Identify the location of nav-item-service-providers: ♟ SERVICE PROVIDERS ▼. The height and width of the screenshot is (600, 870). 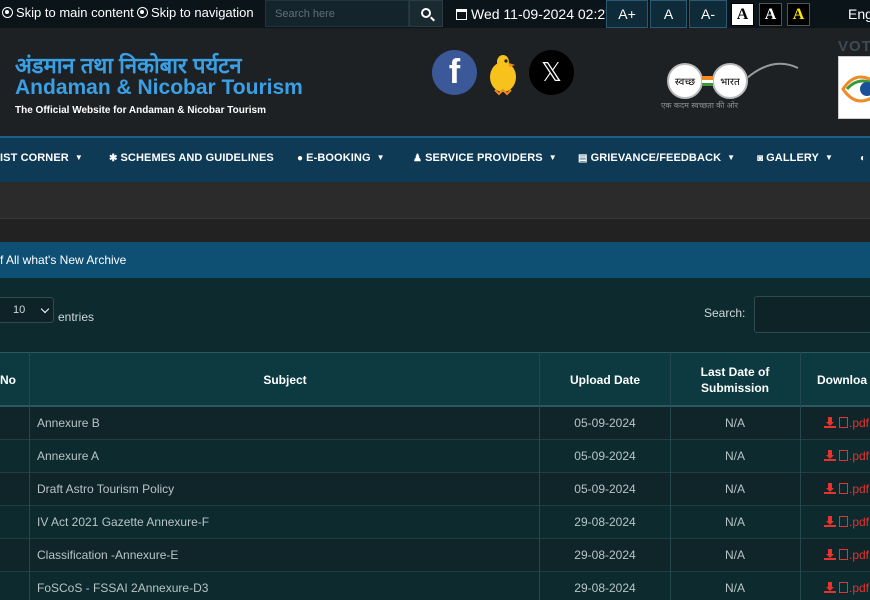
(485, 158).